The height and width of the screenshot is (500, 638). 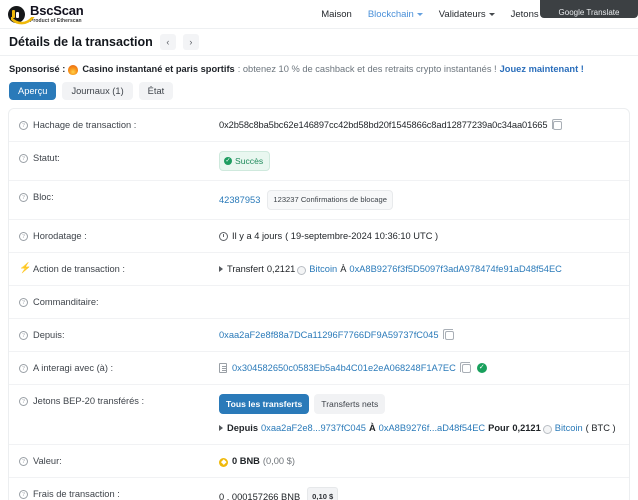 What do you see at coordinates (21, 14) in the screenshot?
I see `bscscan-logo-icon` at bounding box center [21, 14].